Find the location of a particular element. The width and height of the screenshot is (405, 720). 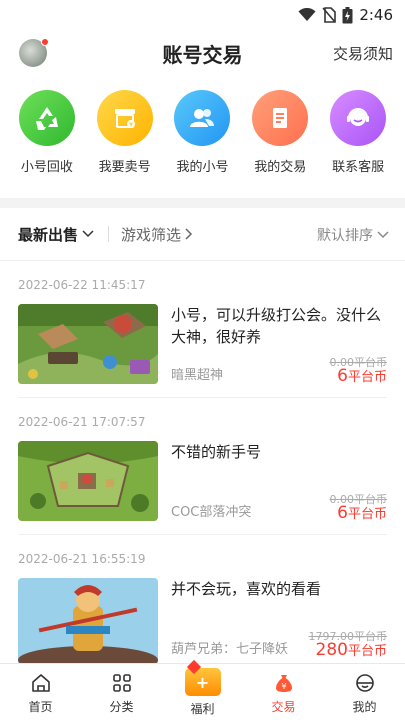

tab-welfare: + 福利 is located at coordinates (202, 692).